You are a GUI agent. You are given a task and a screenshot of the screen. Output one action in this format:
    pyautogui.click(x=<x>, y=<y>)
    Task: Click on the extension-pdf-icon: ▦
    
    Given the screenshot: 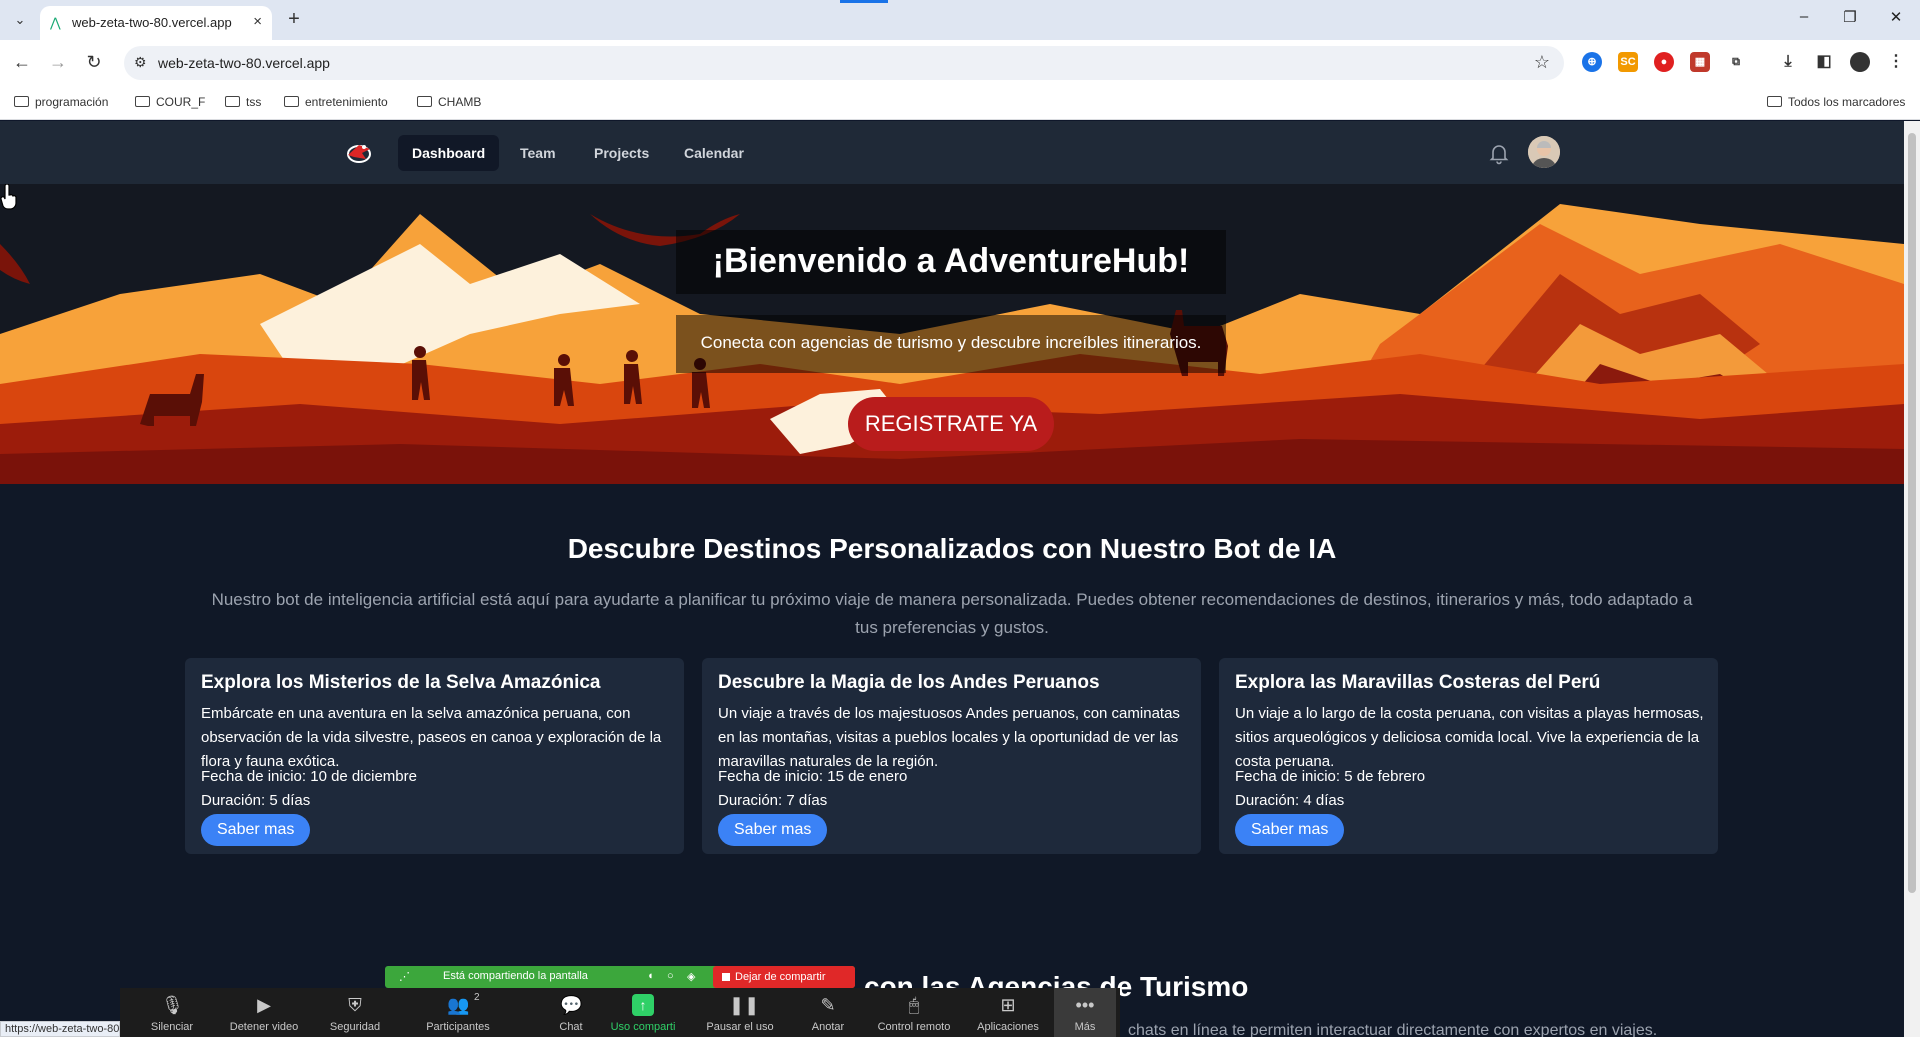 What is the action you would take?
    pyautogui.click(x=1700, y=62)
    